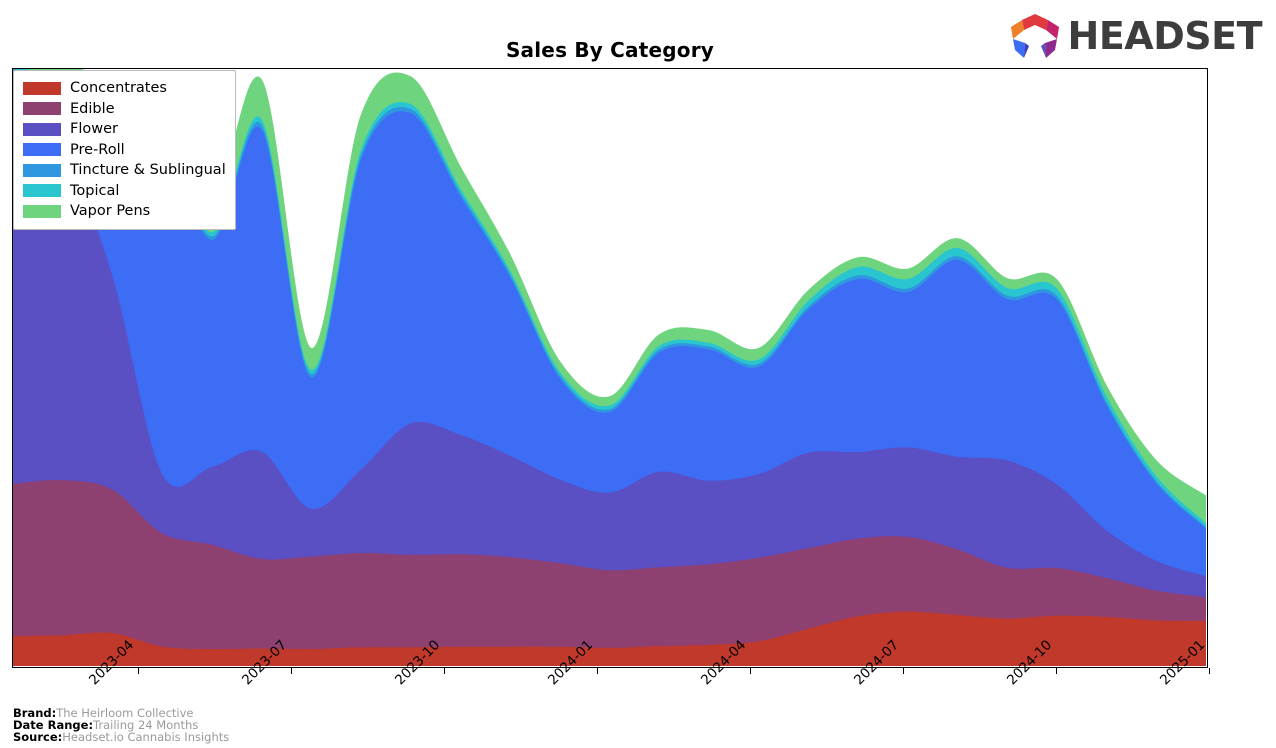 The height and width of the screenshot is (748, 1276). Describe the element at coordinates (1034, 36) in the screenshot. I see `headset-hexagon-icon` at that location.